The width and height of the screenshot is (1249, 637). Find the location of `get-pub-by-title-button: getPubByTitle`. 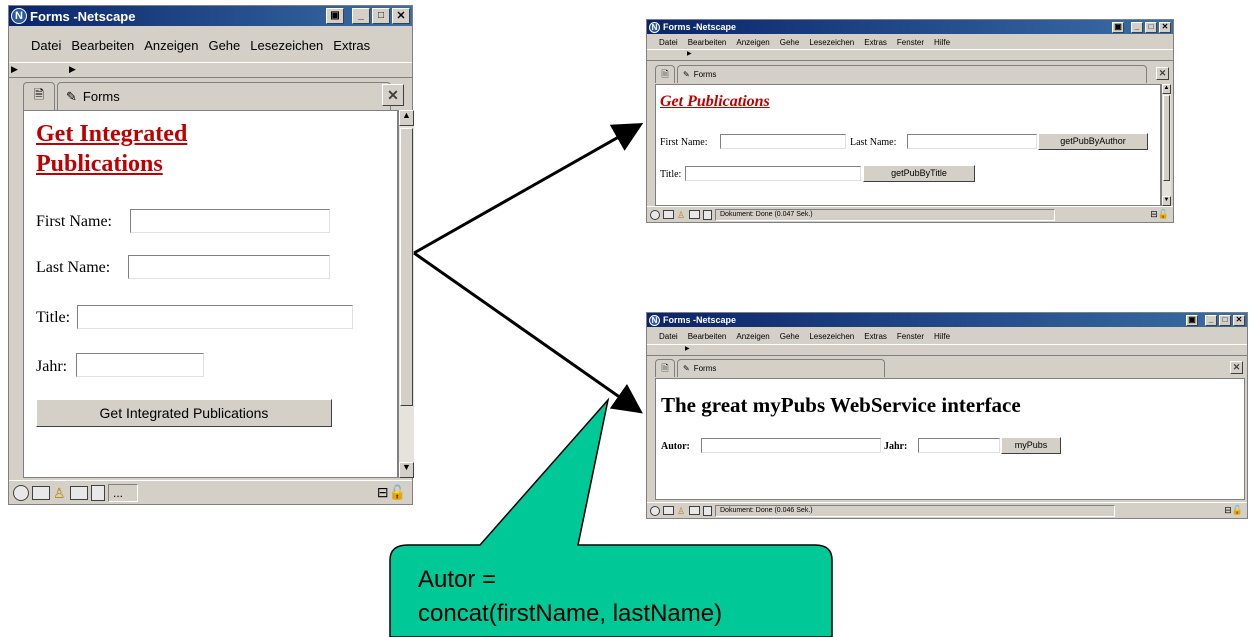

get-pub-by-title-button: getPubByTitle is located at coordinates (919, 173).